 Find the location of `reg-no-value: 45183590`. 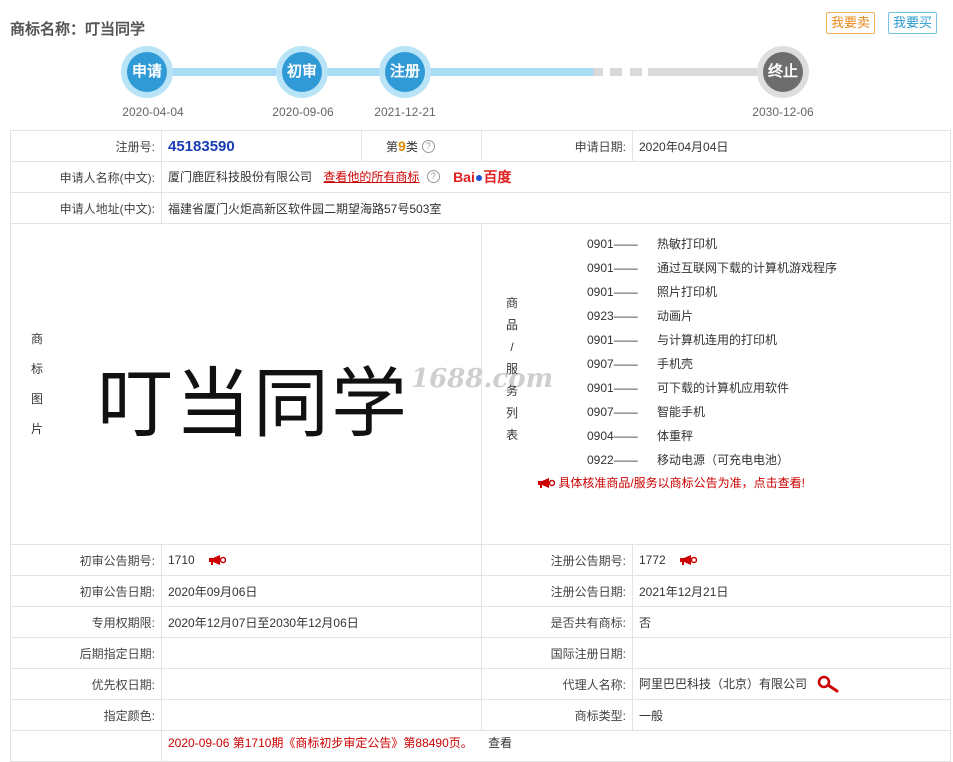

reg-no-value: 45183590 is located at coordinates (201, 146).